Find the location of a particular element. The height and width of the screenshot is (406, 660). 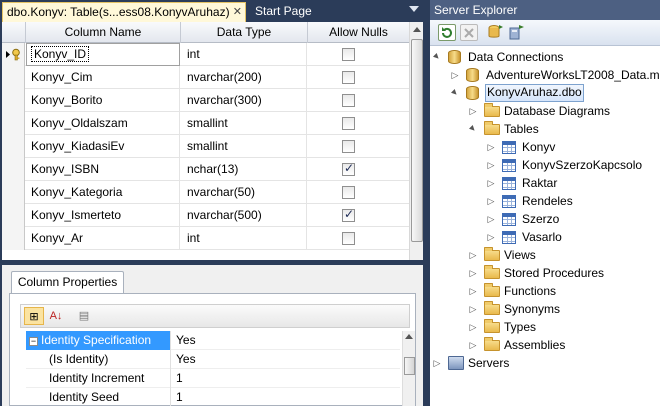

table-row: Konyv_Ismerteto nvarchar(500) is located at coordinates (205, 215).